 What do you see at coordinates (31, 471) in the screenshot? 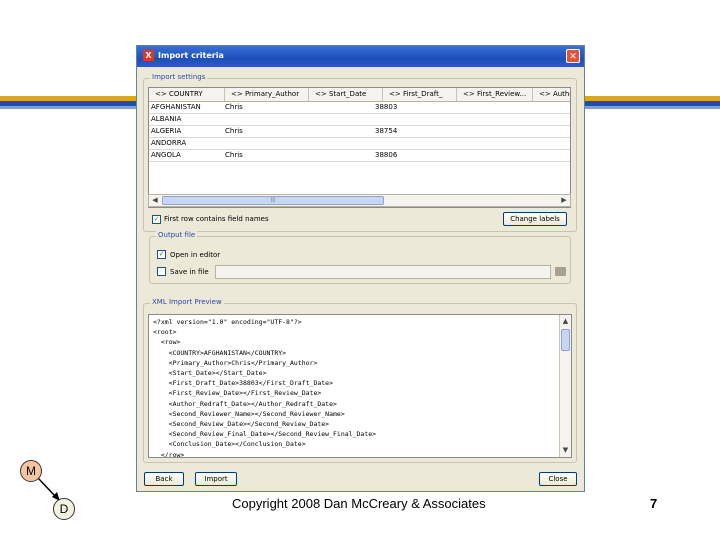
I see `node-m: M` at bounding box center [31, 471].